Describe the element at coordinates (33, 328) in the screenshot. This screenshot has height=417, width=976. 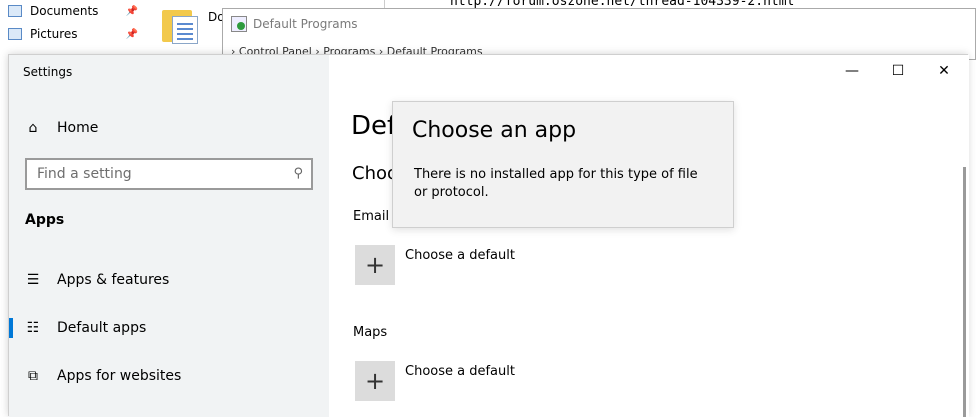
I see `default-apps-icon: ☷` at that location.